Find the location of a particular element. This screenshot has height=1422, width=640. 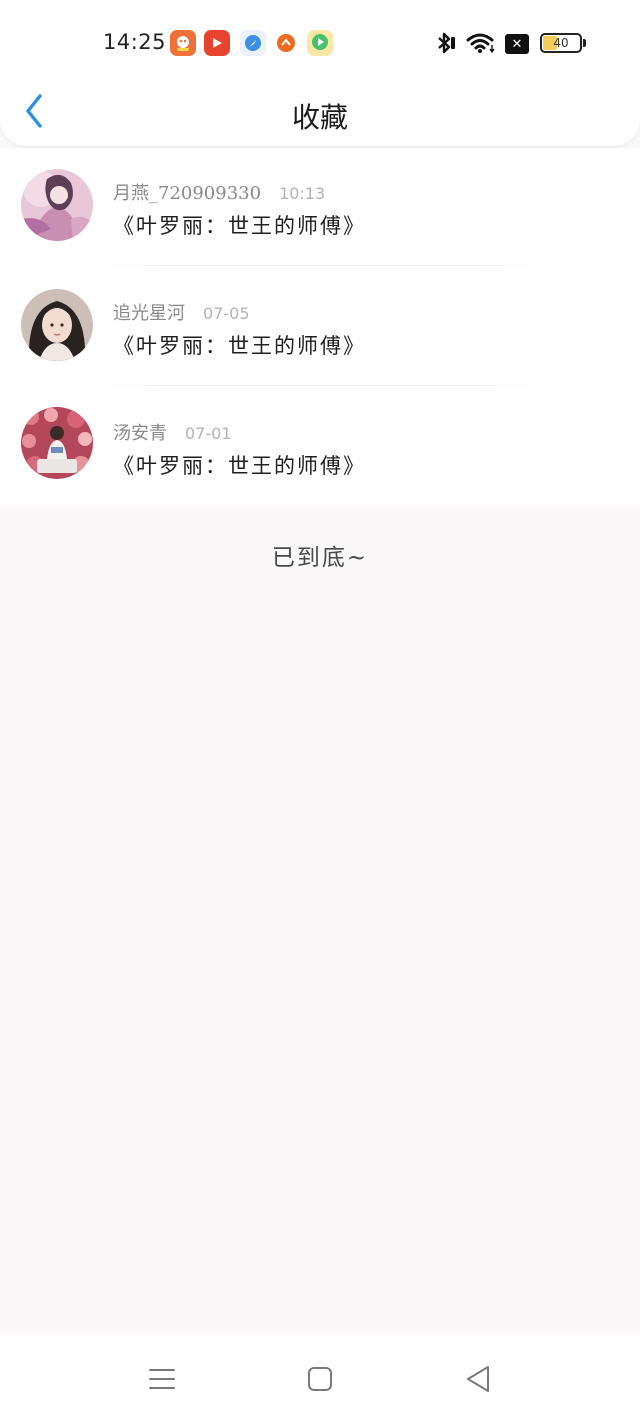

menu-button is located at coordinates (162, 1379).